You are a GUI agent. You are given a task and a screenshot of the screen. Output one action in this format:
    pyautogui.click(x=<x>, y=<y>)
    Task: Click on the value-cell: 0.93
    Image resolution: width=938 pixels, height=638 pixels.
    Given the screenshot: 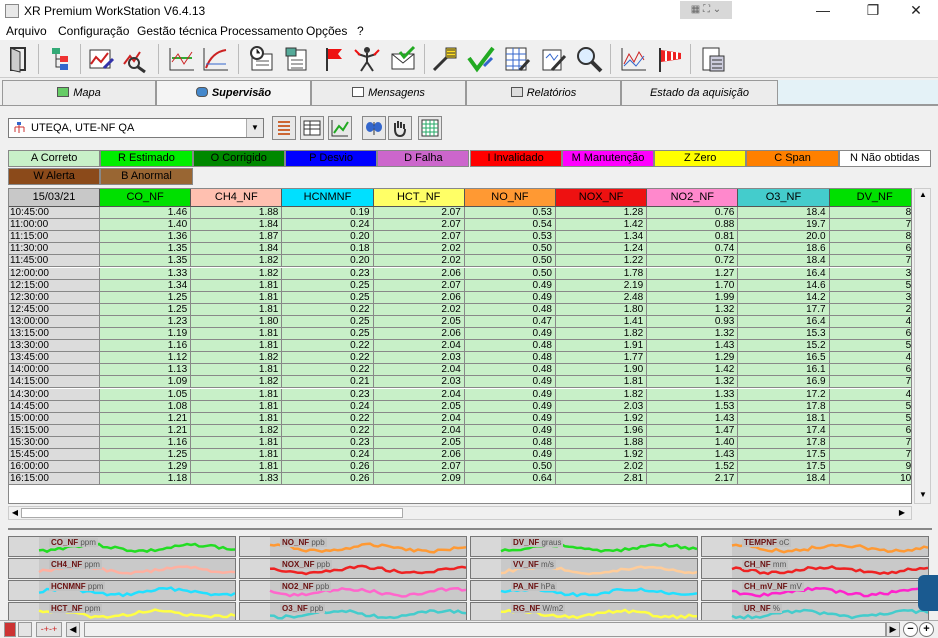 What is the action you would take?
    pyautogui.click(x=693, y=321)
    